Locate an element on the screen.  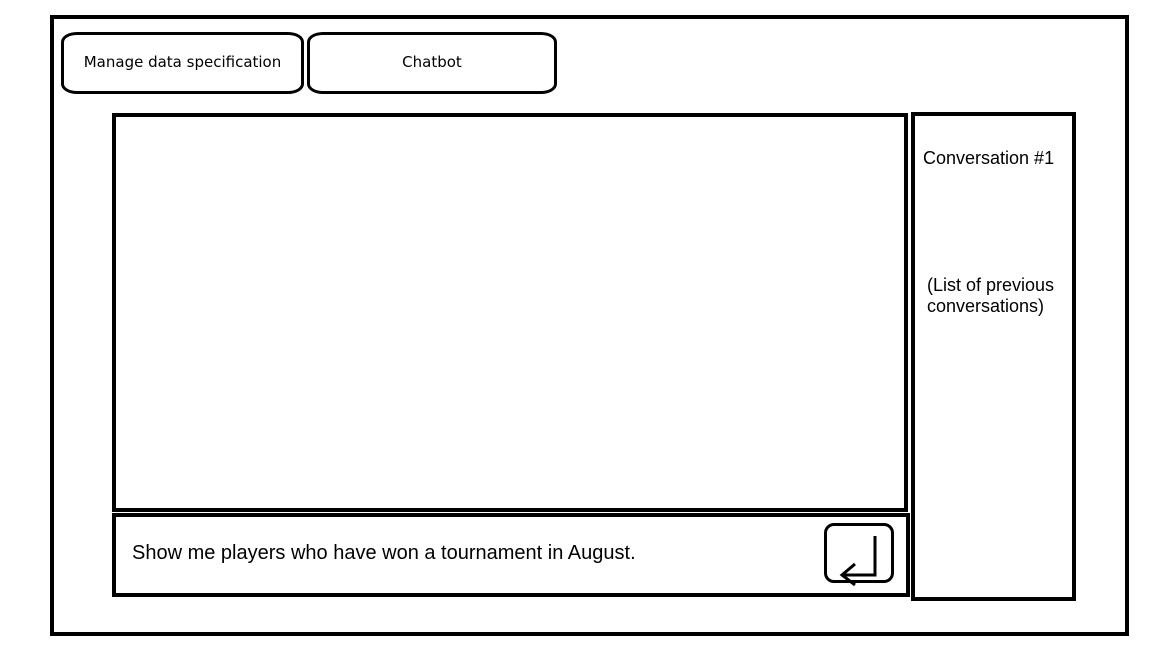
enter-return-icon is located at coordinates (858, 561).